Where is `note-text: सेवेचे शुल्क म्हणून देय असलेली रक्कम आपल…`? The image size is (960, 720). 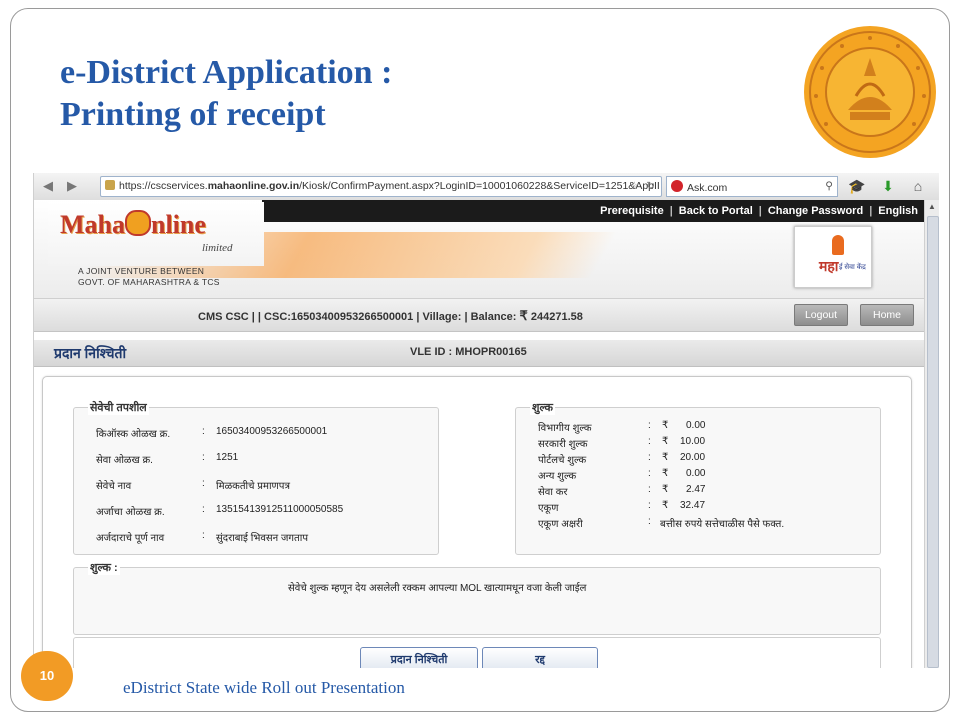
note-text: सेवेचे शुल्क म्हणून देय असलेली रक्कम आपल… is located at coordinates (437, 588).